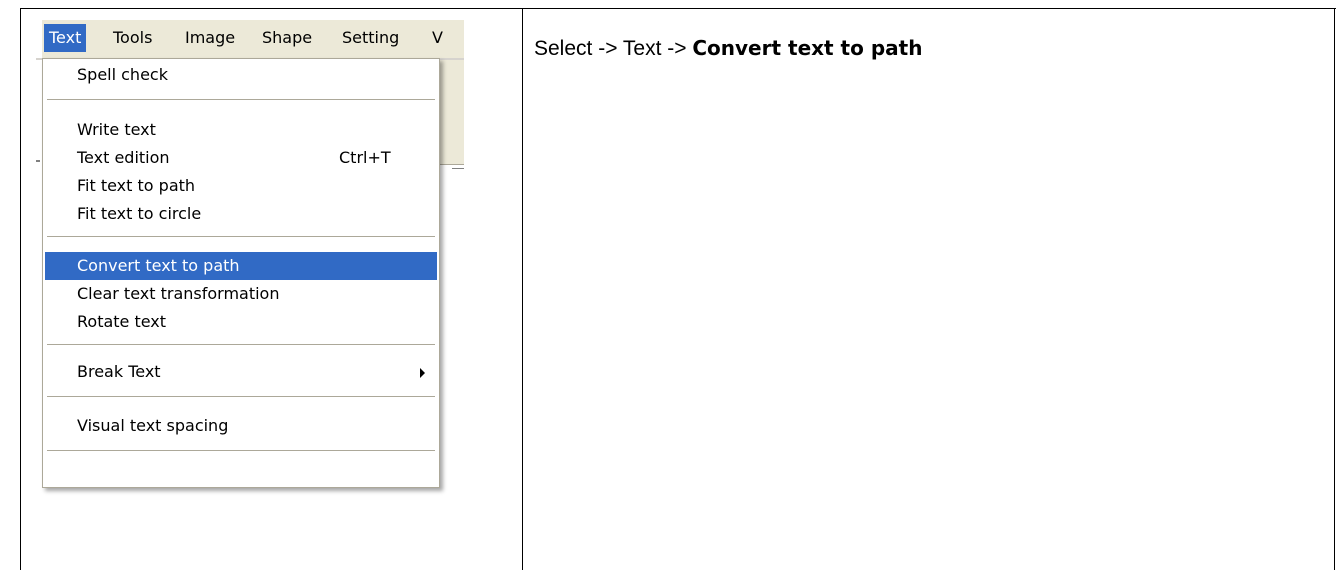  I want to click on table-column-divider, so click(522, 289).